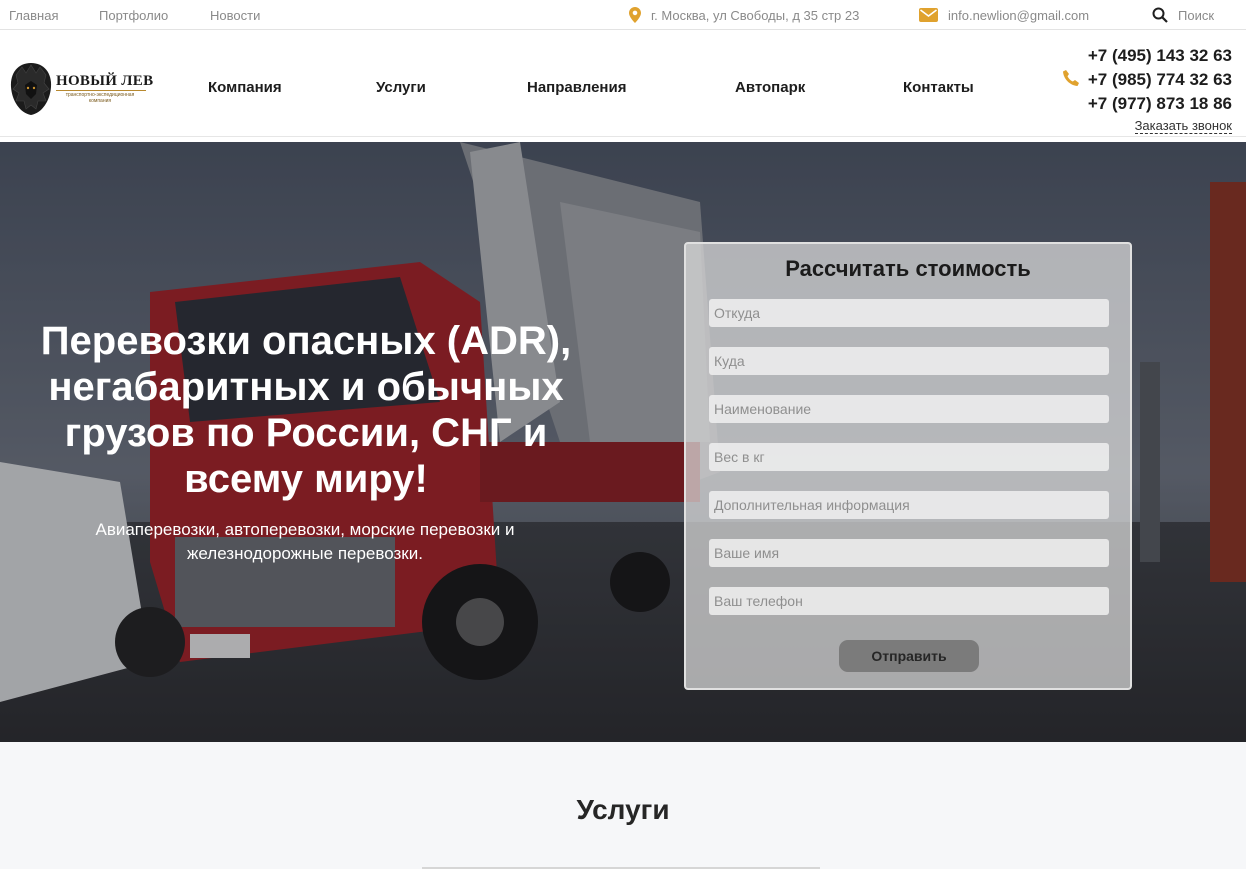 This screenshot has height=869, width=1246. Describe the element at coordinates (576, 87) in the screenshot. I see `nav-item-directions: Направления` at that location.